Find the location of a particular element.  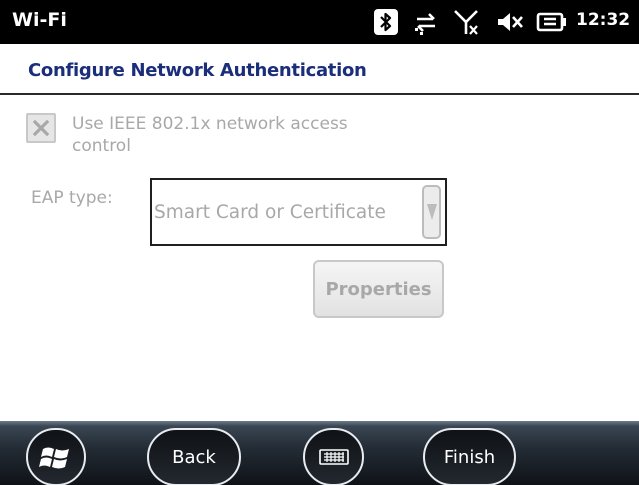

heading-divider is located at coordinates (319, 94).